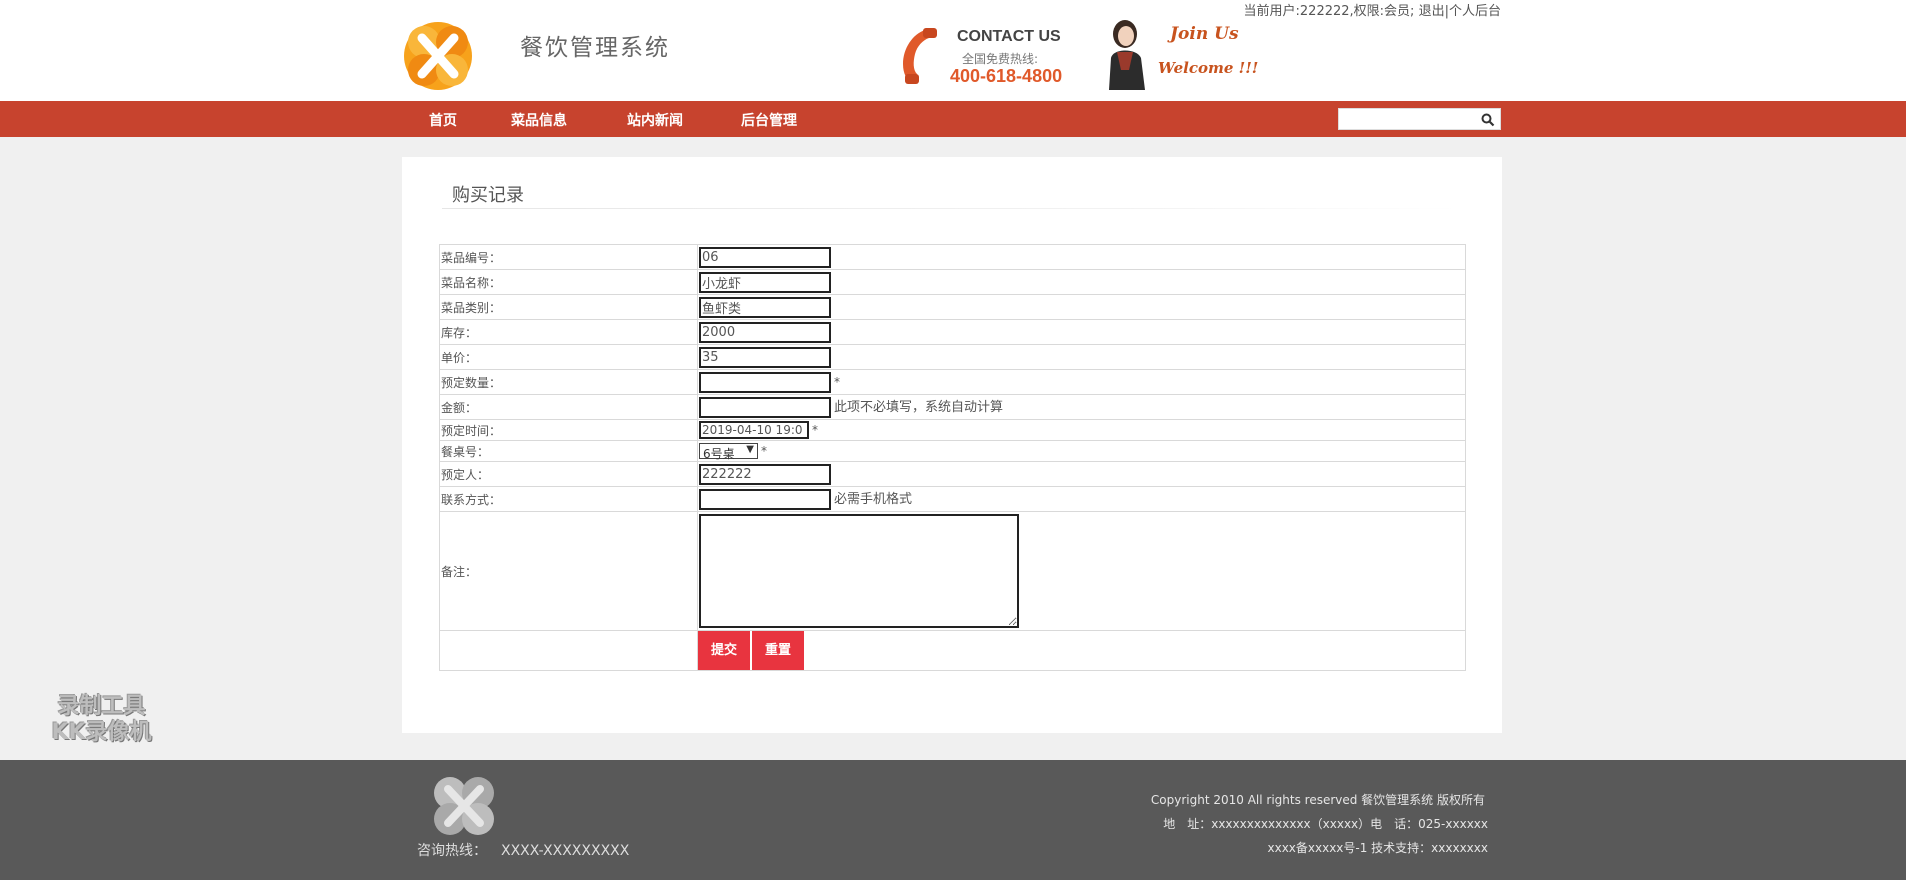 This screenshot has height=880, width=1906. I want to click on form-row-time: 预定时间： *, so click(952, 430).